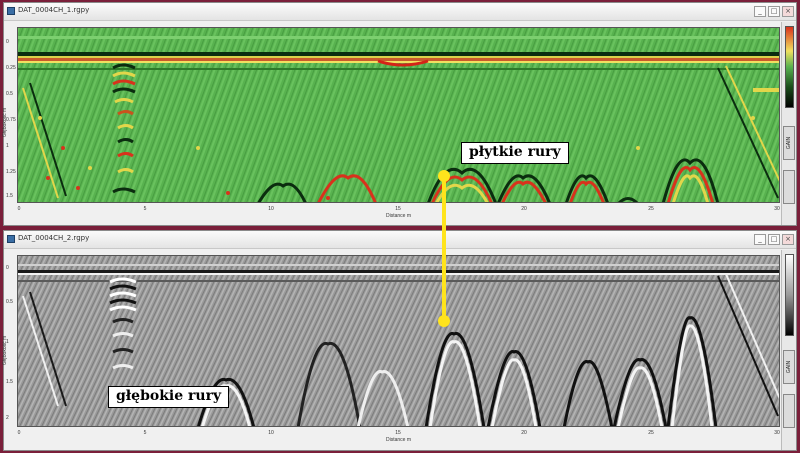 The image size is (800, 453). I want to click on y-tick: 0.75, so click(11, 120).